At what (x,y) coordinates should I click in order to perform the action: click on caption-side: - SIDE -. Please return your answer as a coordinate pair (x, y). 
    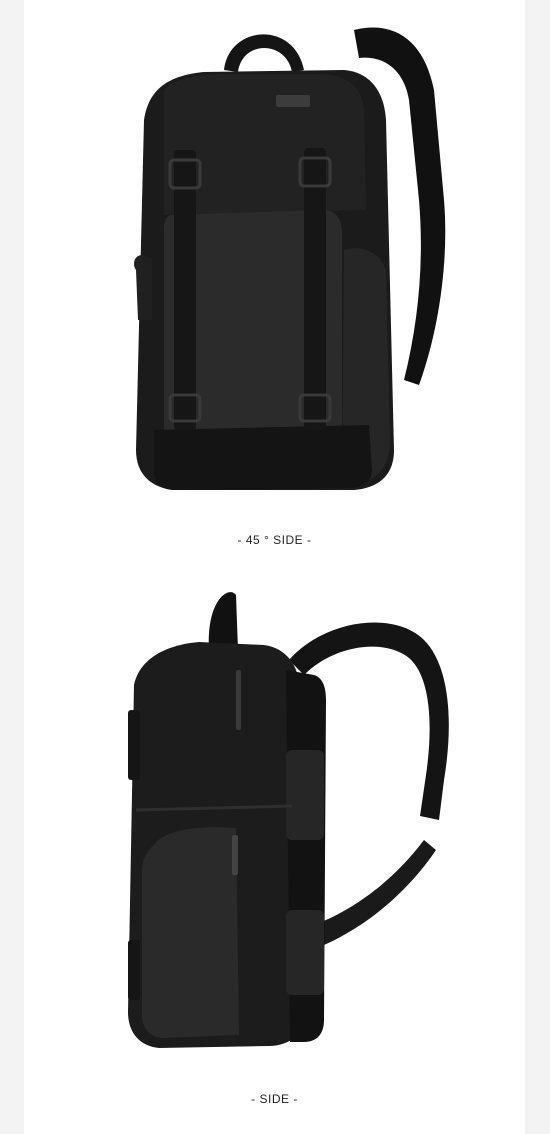
    Looking at the image, I should click on (274, 1099).